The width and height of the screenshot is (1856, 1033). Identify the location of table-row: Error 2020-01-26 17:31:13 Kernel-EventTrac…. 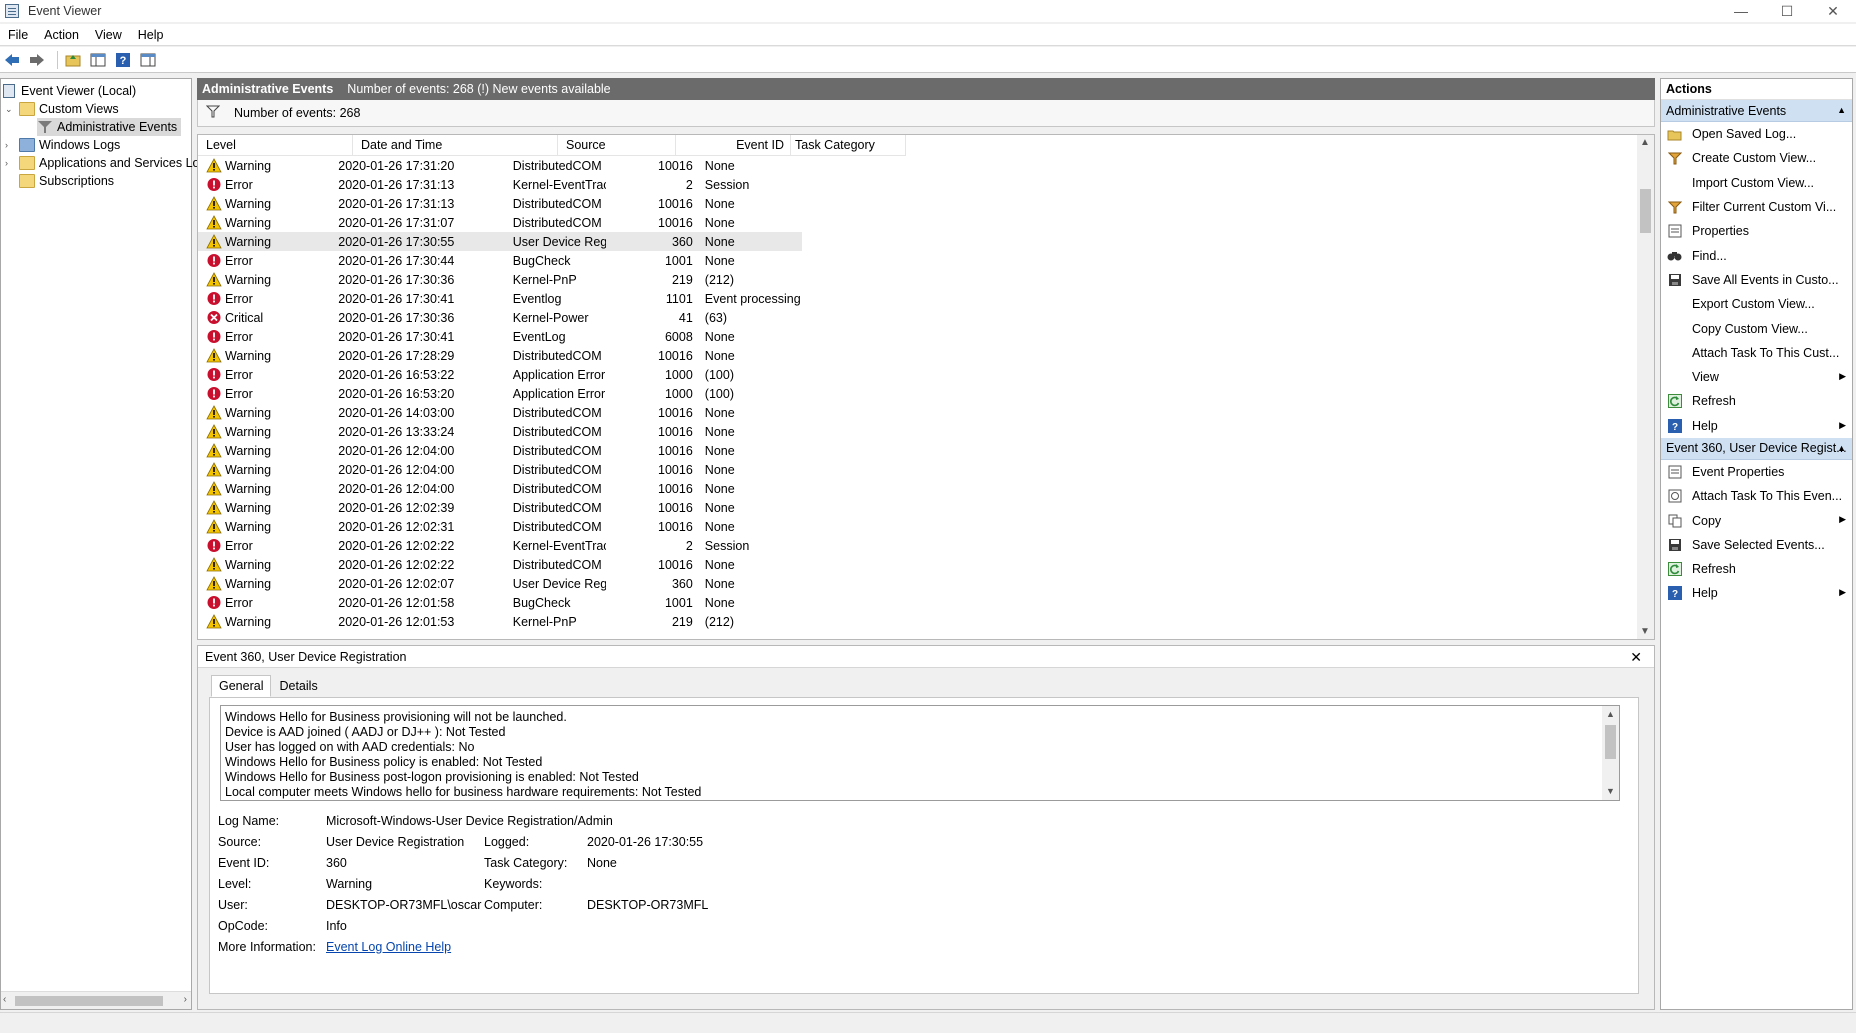
(500, 184).